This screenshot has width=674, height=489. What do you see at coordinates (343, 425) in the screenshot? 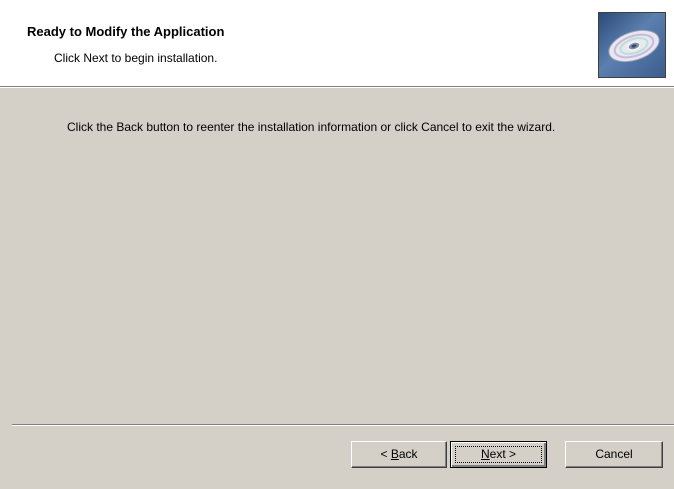
I see `footer-separator` at bounding box center [343, 425].